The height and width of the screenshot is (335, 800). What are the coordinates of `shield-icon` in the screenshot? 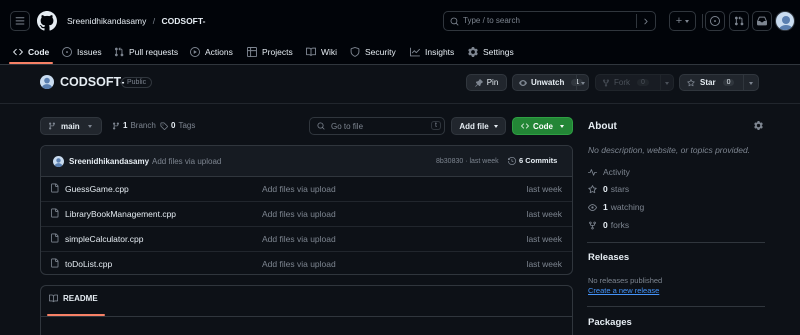 It's located at (355, 52).